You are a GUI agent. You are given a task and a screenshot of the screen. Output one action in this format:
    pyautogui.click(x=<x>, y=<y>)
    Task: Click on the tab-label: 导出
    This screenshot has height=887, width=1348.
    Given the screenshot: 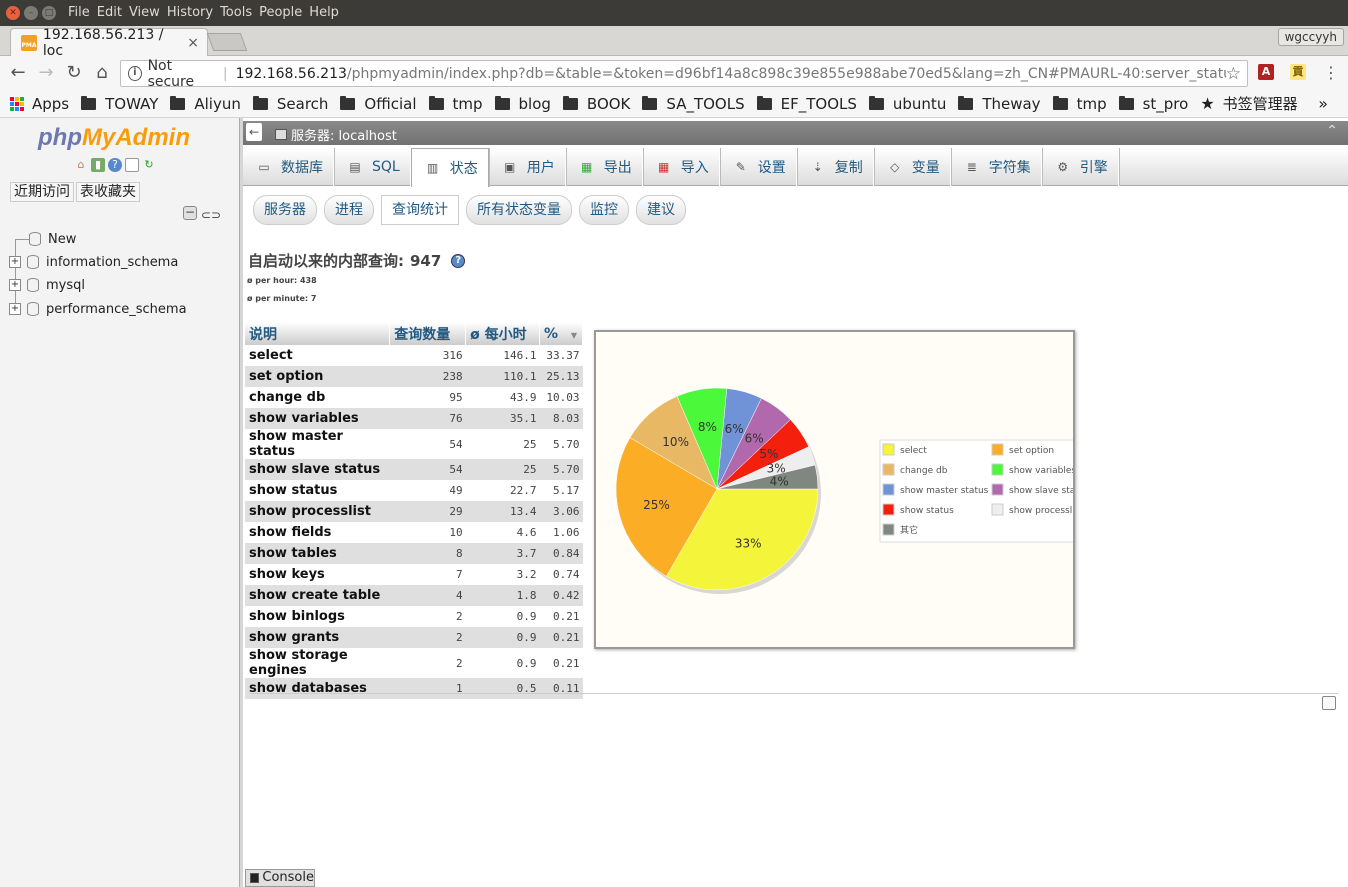 What is the action you would take?
    pyautogui.click(x=617, y=168)
    